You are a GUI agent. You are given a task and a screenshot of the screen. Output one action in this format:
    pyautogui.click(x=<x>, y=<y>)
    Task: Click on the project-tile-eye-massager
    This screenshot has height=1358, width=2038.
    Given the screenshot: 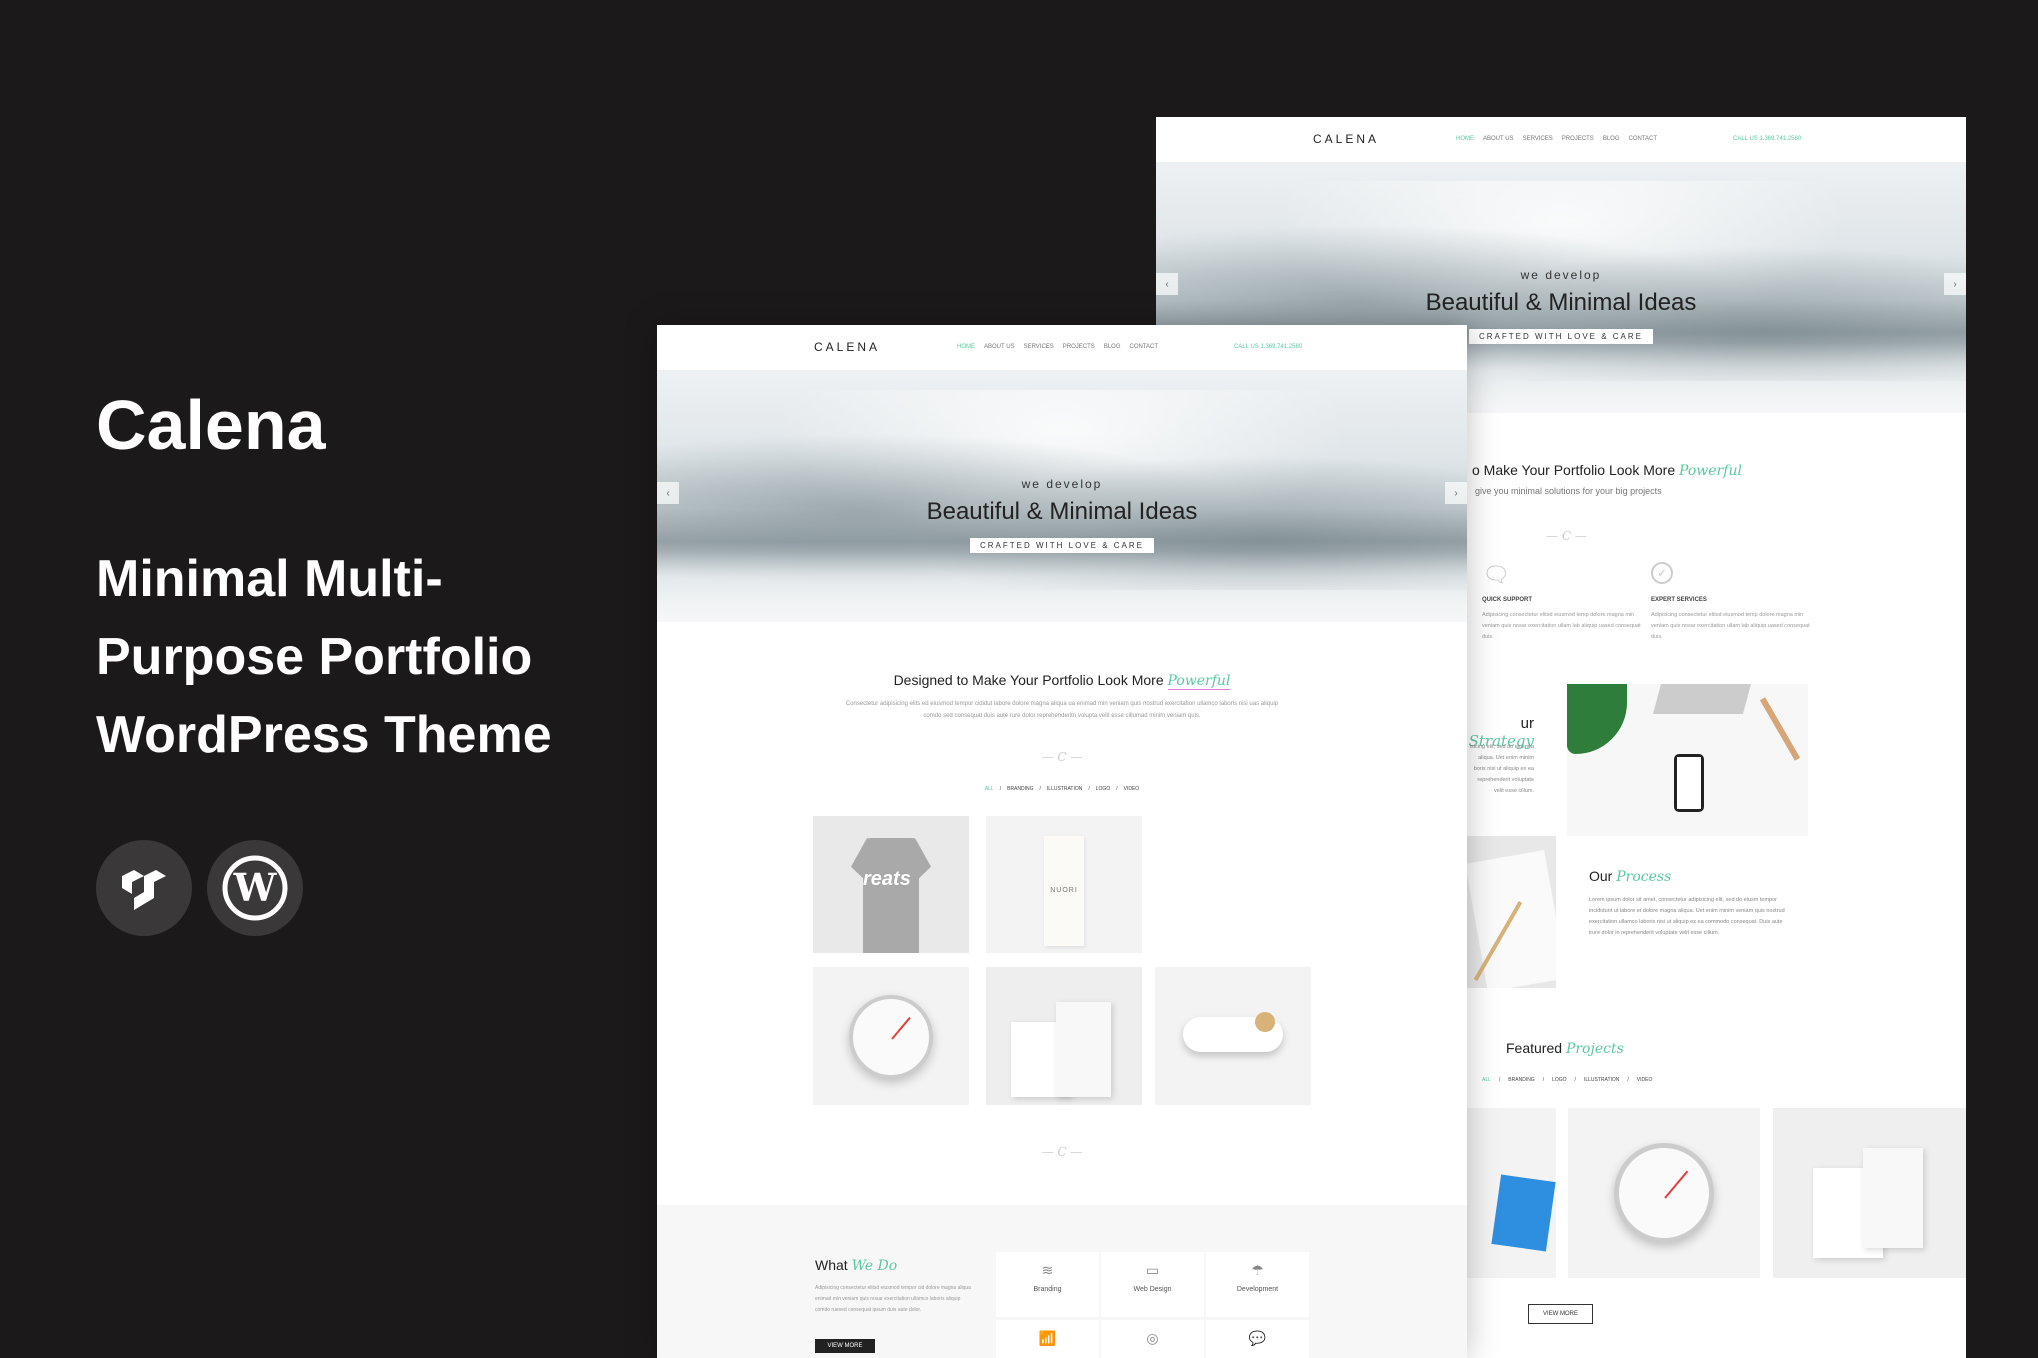 What is the action you would take?
    pyautogui.click(x=1233, y=1036)
    